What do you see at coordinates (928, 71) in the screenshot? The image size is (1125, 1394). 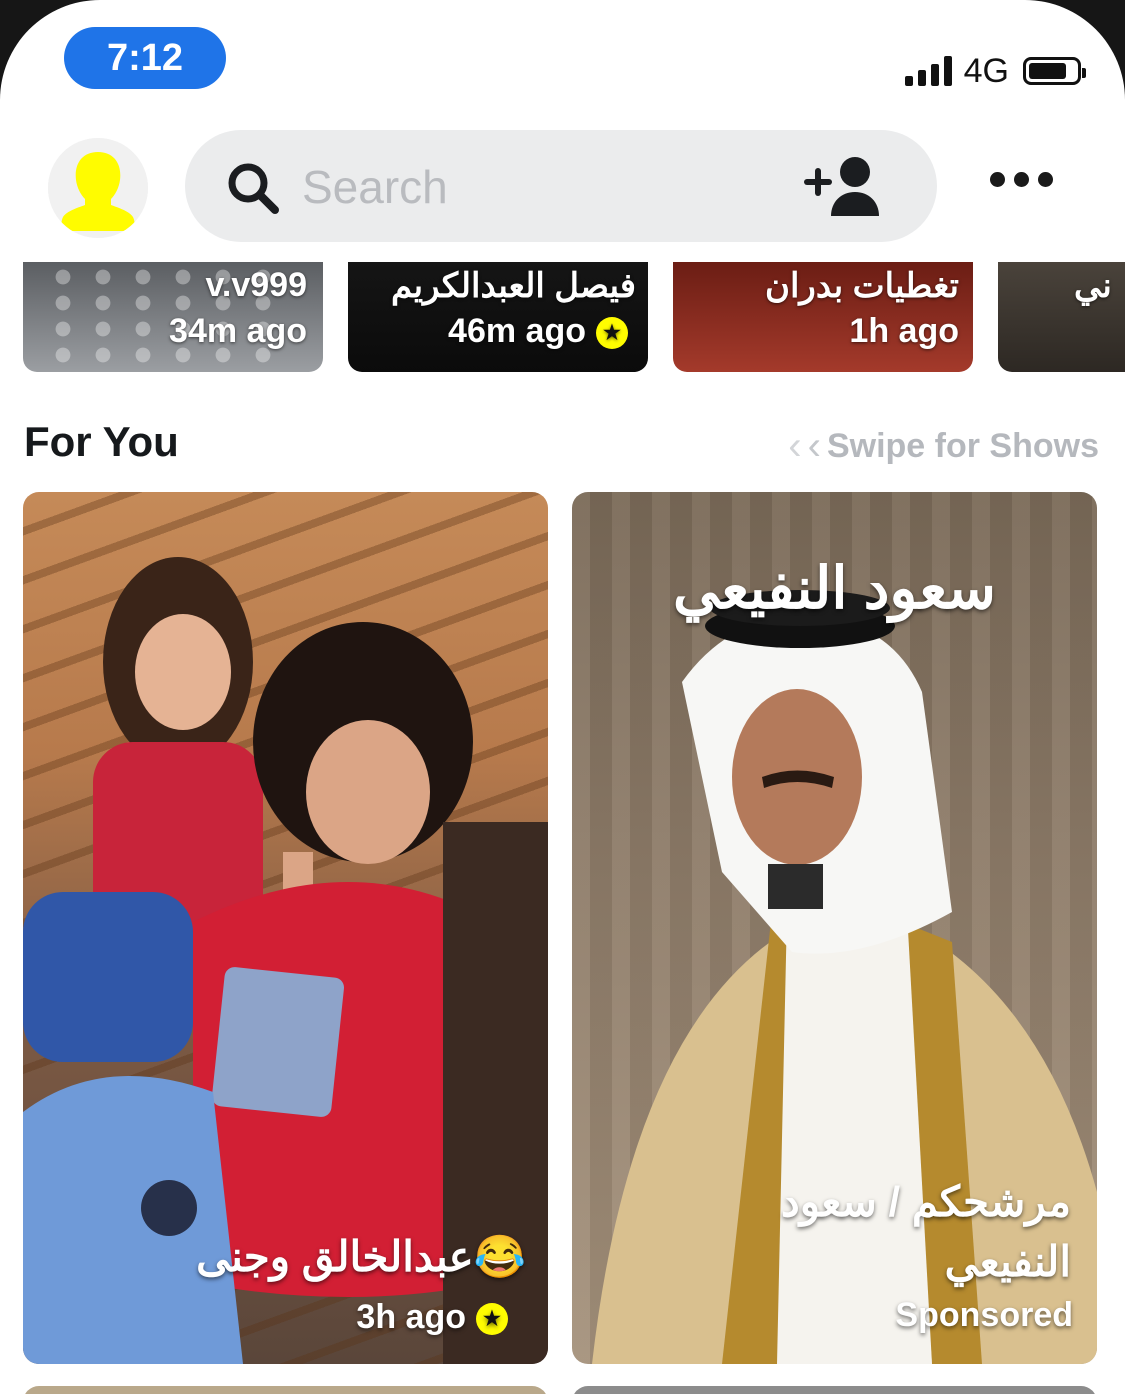 I see `signal-icon` at bounding box center [928, 71].